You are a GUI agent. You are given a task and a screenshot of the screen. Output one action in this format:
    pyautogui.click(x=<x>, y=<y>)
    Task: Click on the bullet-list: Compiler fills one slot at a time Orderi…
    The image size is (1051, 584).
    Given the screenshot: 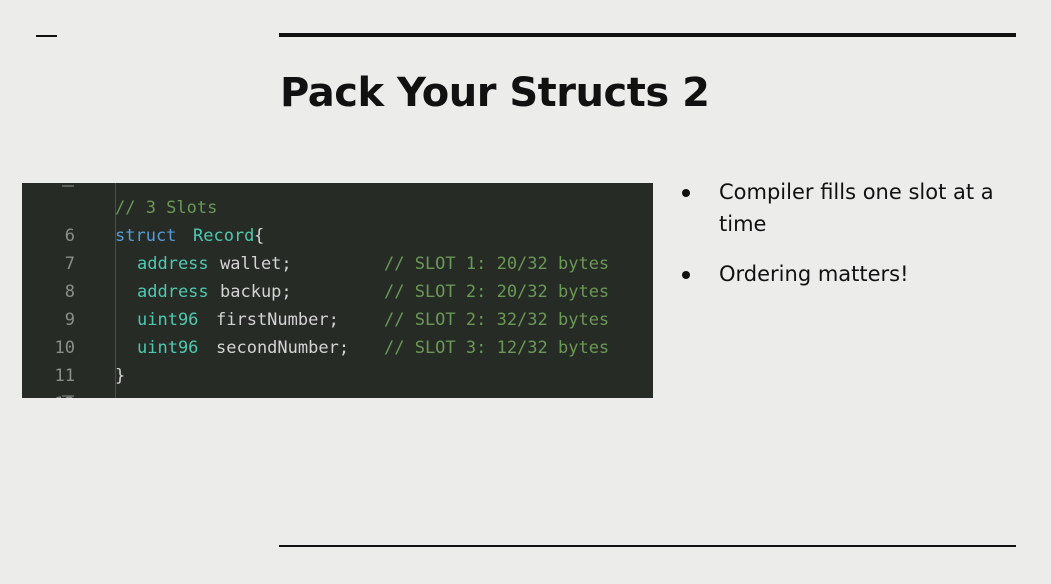 What is the action you would take?
    pyautogui.click(x=849, y=242)
    